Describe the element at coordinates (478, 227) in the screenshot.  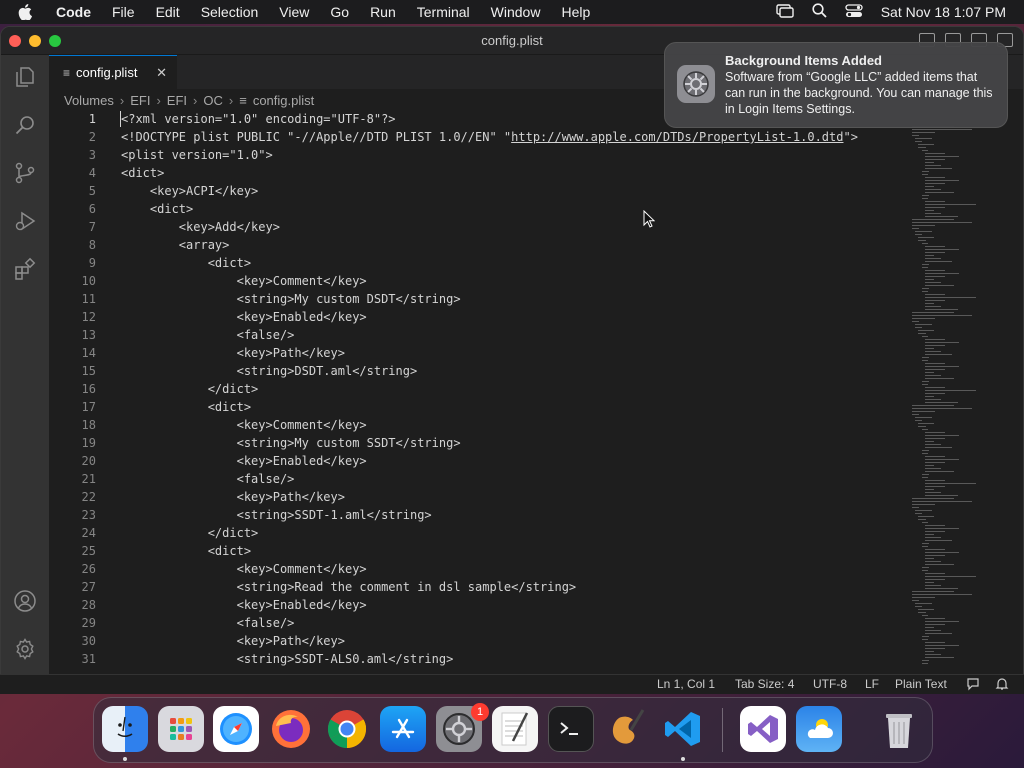
I see `code-line: 7 <key>Add</key>` at that location.